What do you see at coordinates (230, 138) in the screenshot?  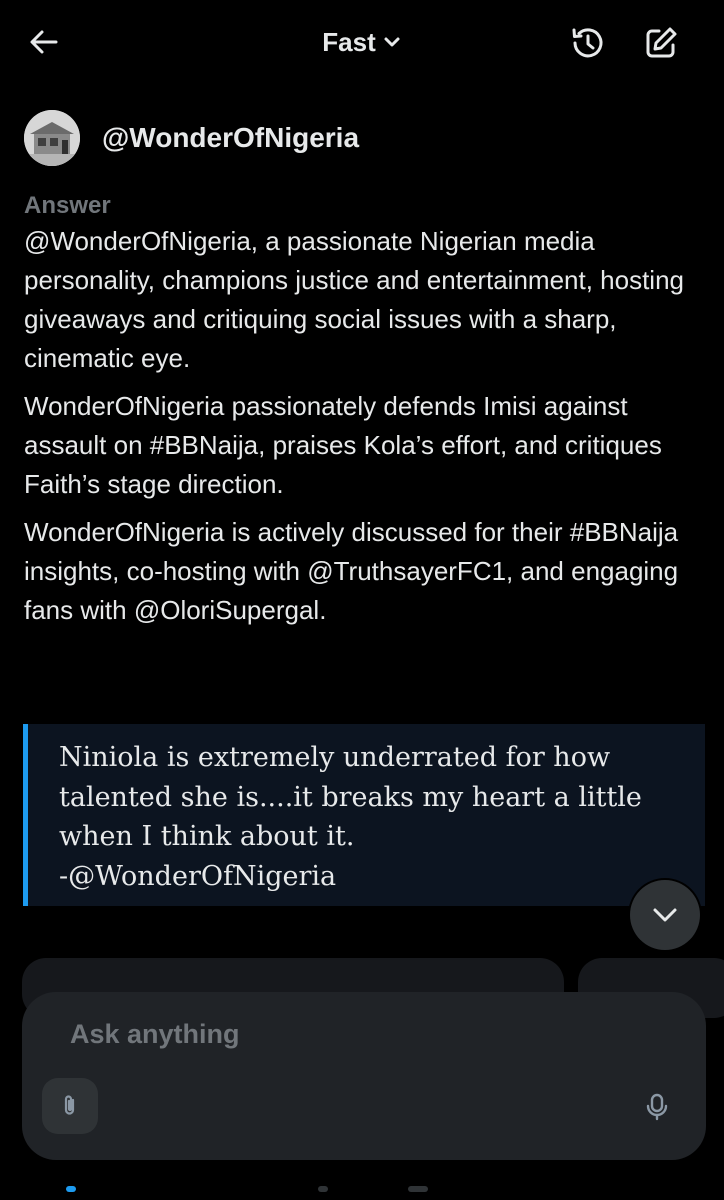 I see `profile-handle: @WonderOfNigeria` at bounding box center [230, 138].